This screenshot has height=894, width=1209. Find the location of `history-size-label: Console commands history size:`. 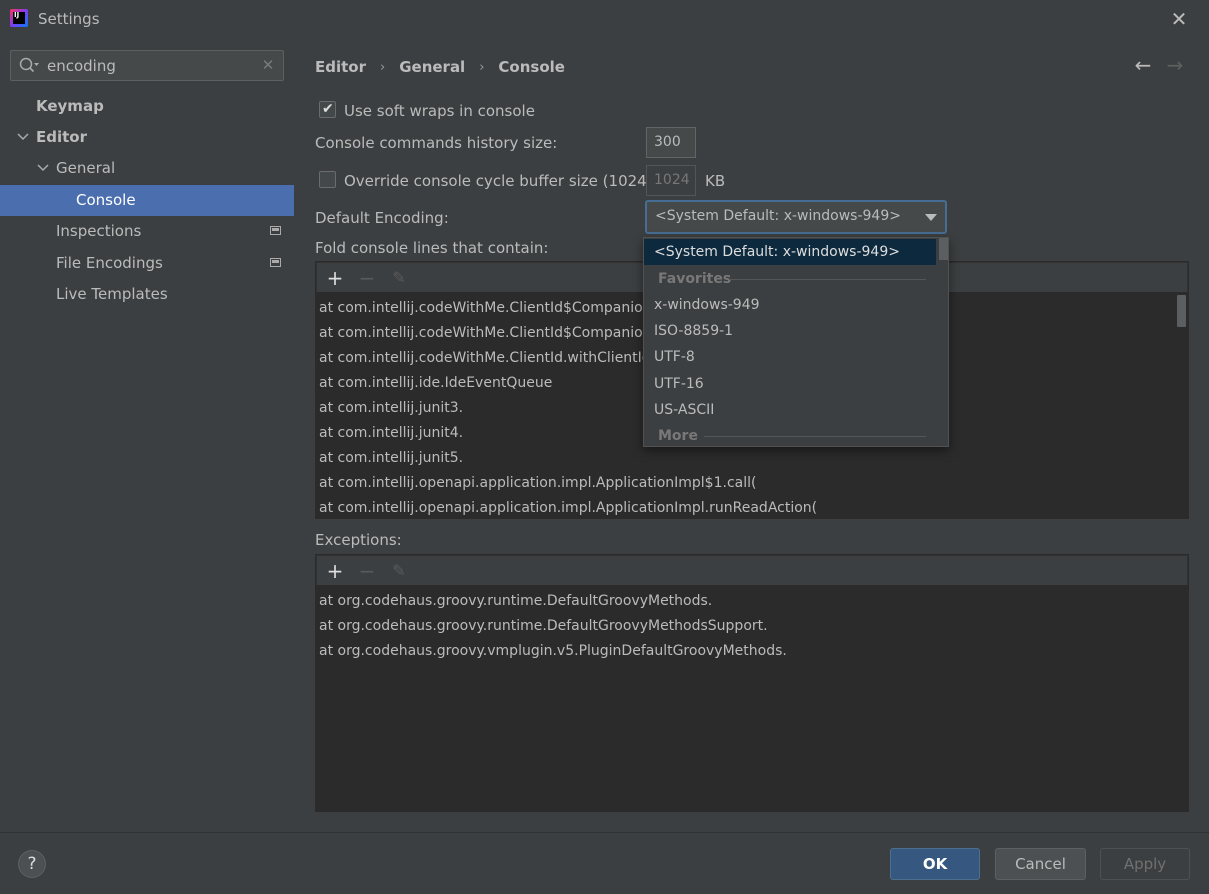

history-size-label: Console commands history size: is located at coordinates (436, 143).